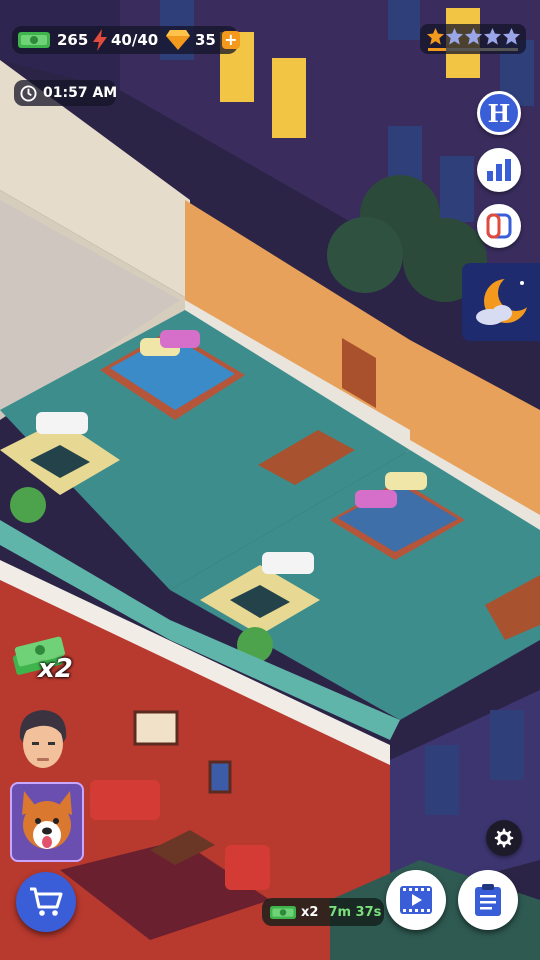  What do you see at coordinates (473, 49) in the screenshot?
I see `rating-progress-bar` at bounding box center [473, 49].